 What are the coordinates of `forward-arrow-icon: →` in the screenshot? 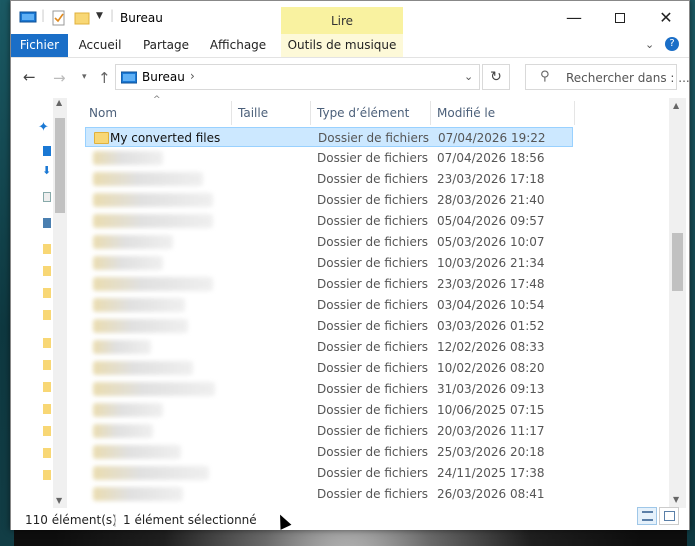 It's located at (59, 78).